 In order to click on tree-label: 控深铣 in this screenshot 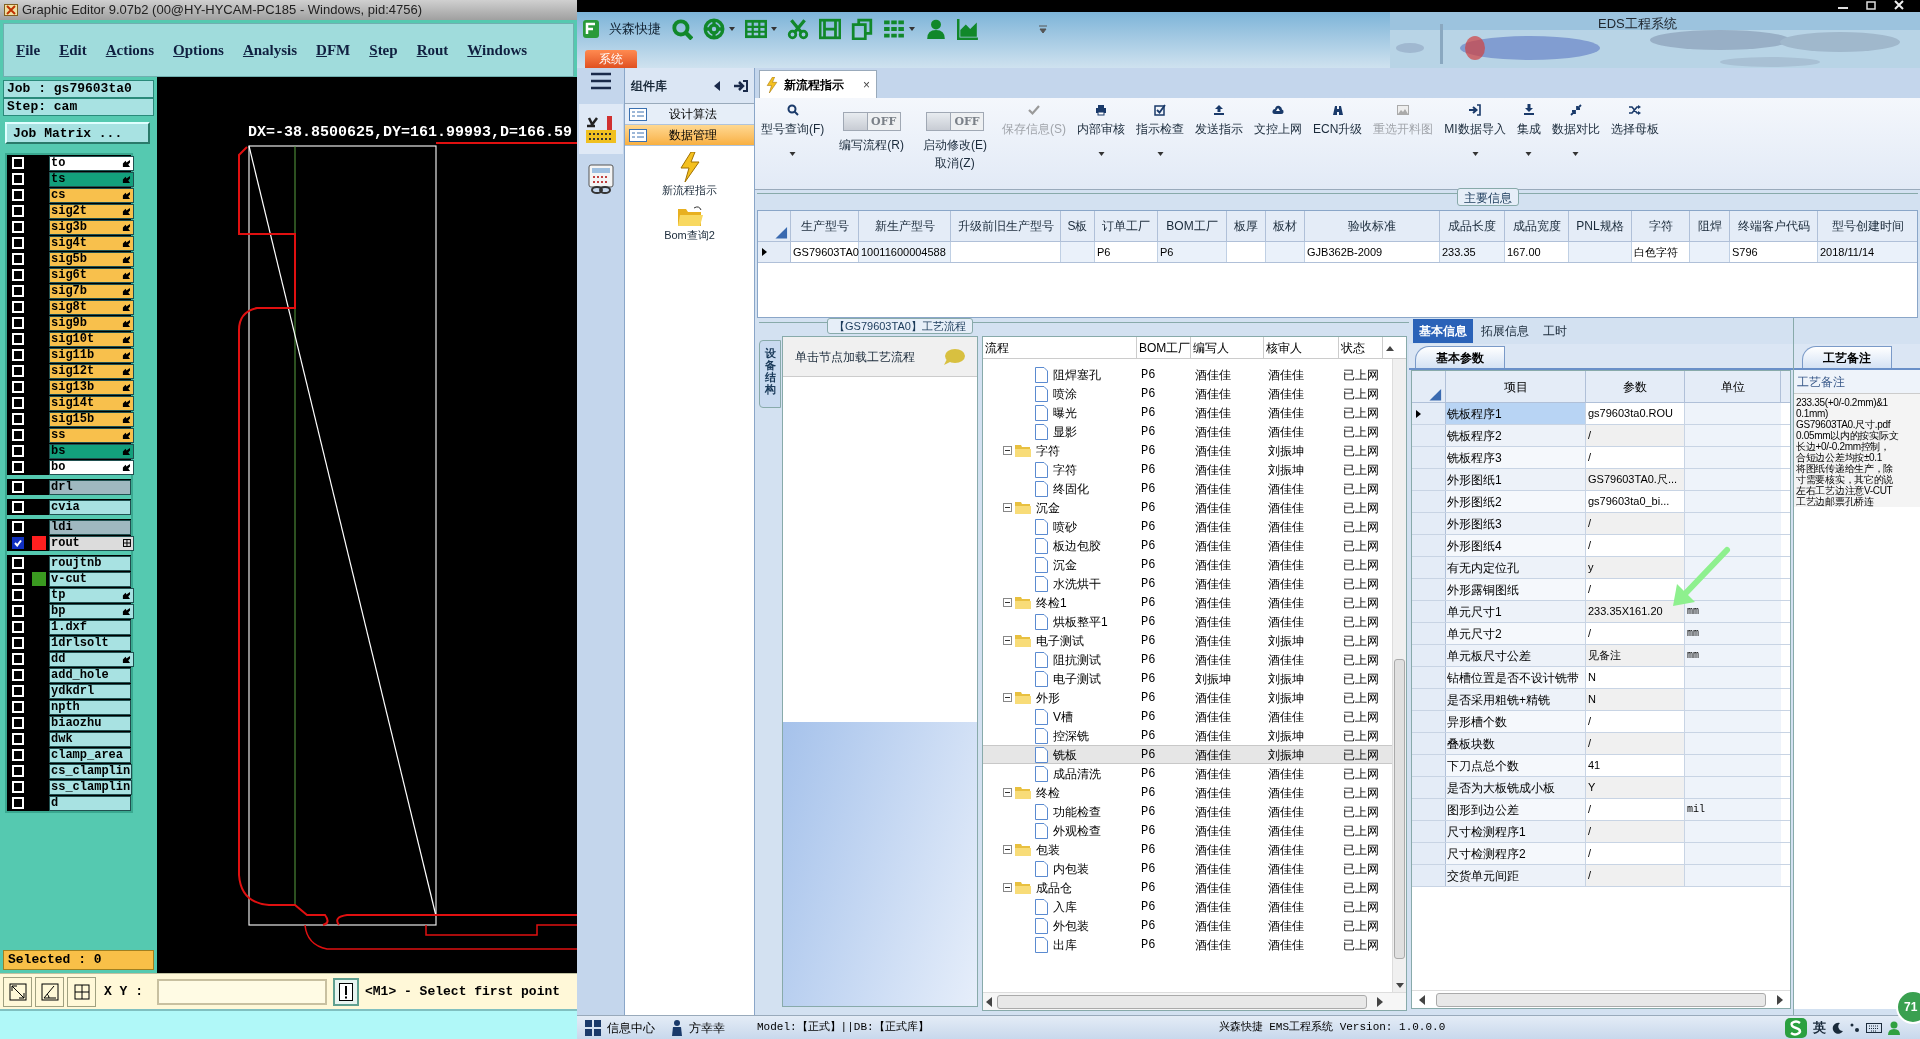, I will do `click(1071, 735)`.